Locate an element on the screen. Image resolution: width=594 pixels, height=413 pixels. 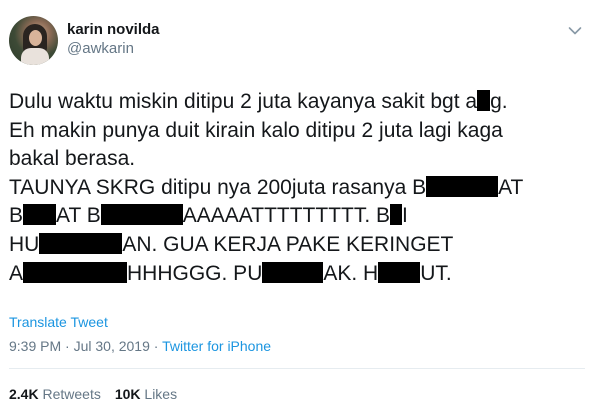
tweet-line: HU AN. GUA KERJA PAKE KERINGET is located at coordinates (299, 245).